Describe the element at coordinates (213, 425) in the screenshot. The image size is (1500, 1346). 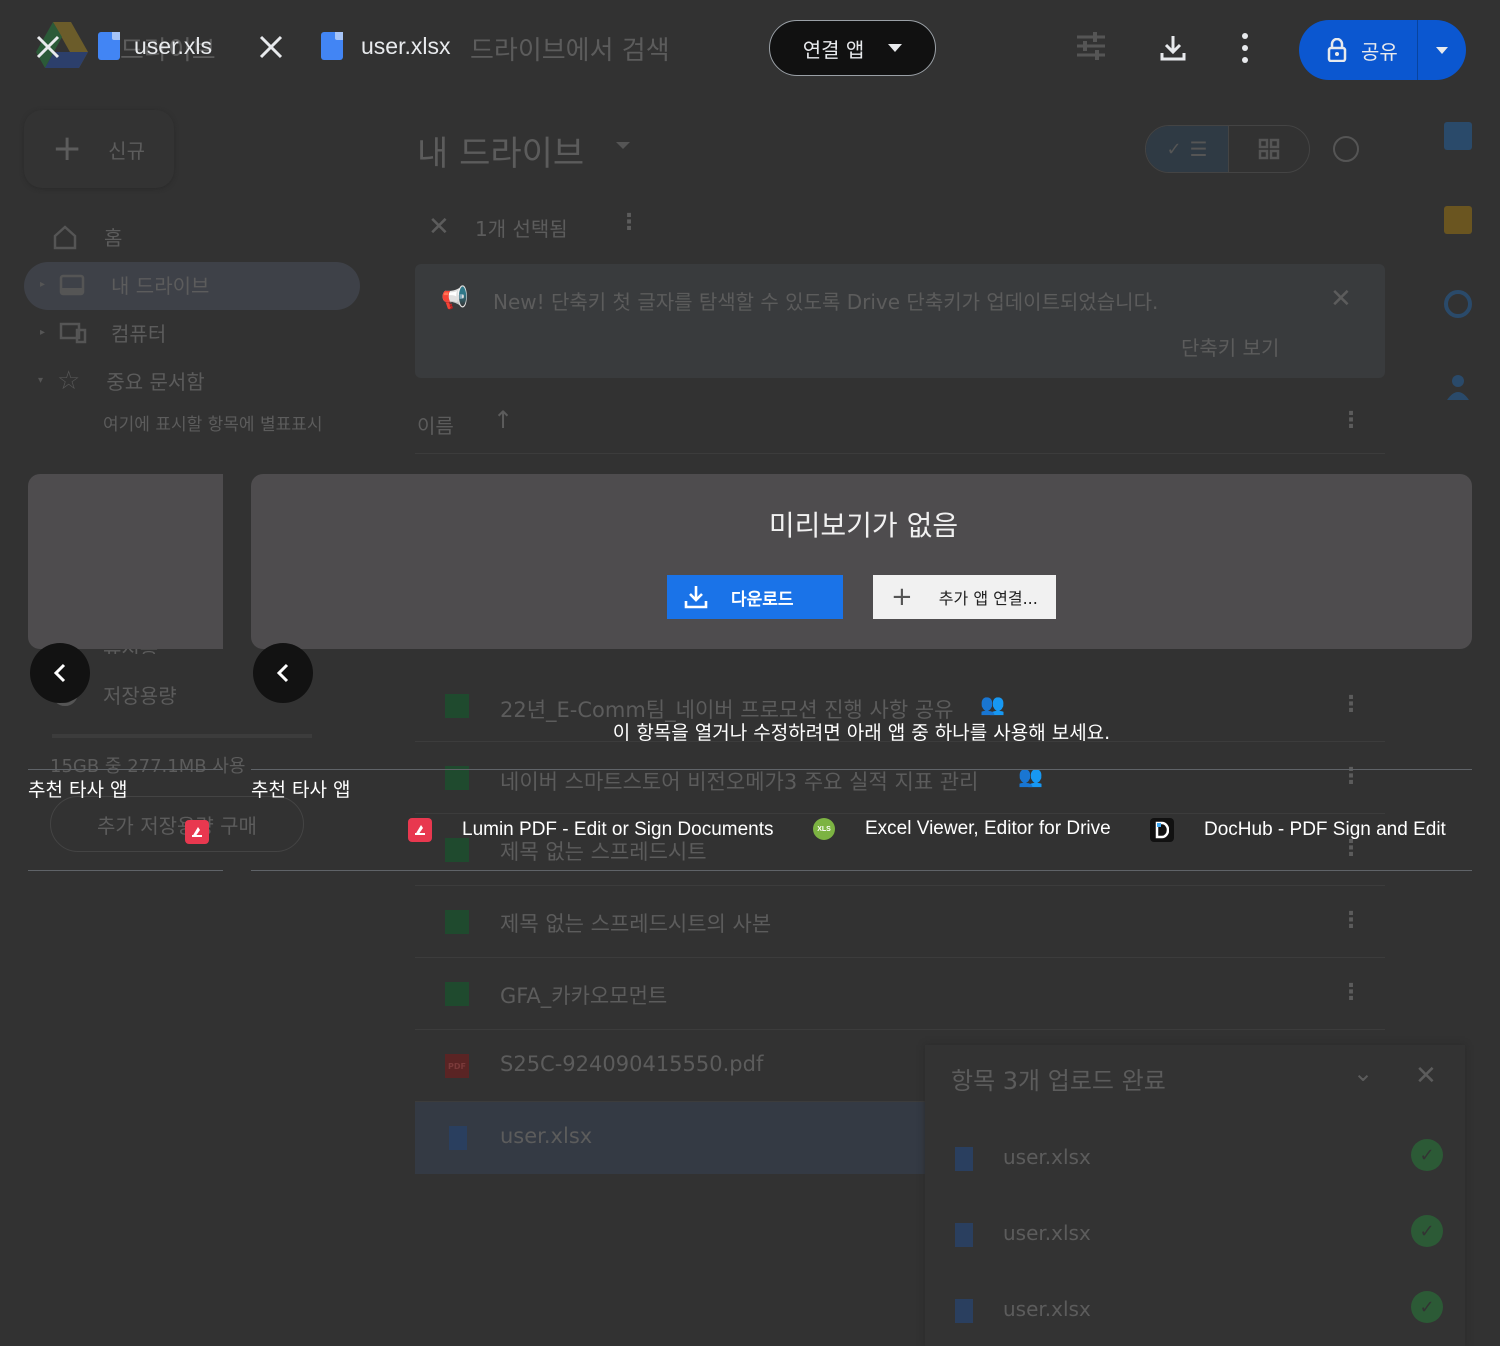
I see `starred-hint: 여기에 표시할 항목에 별표표시` at that location.